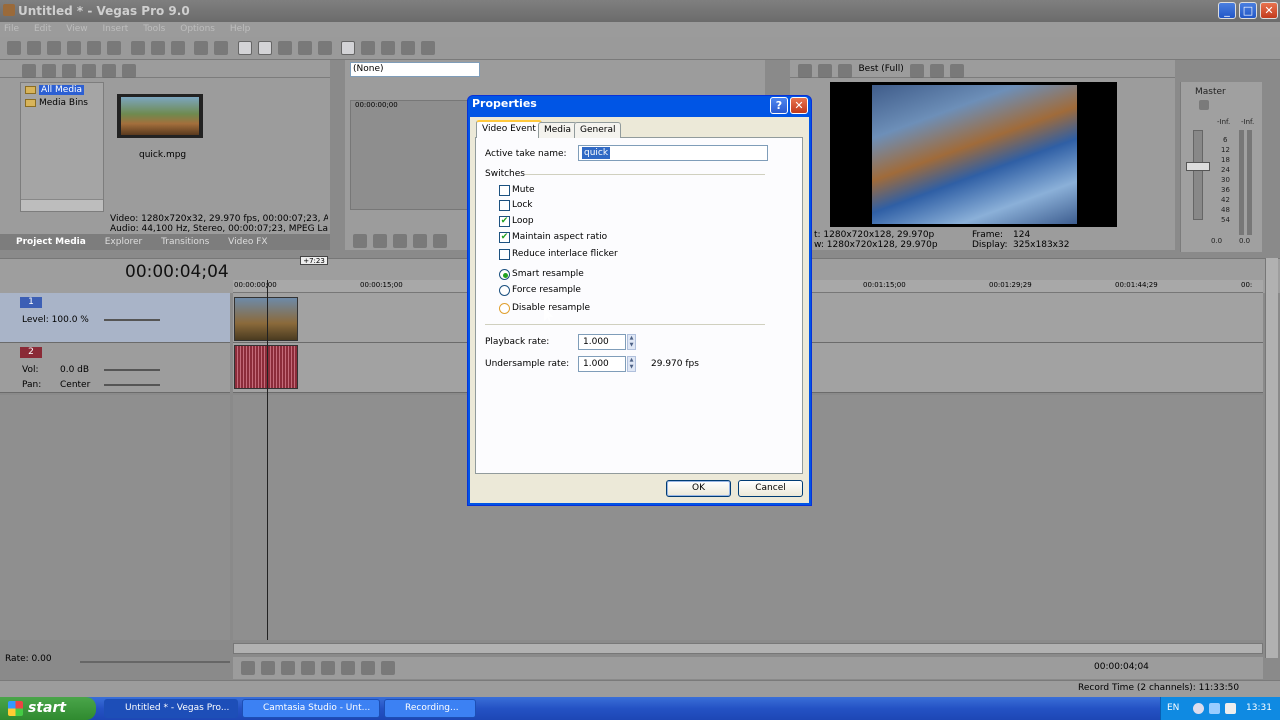  I want to click on copy-snapshot-icon, so click(937, 71).